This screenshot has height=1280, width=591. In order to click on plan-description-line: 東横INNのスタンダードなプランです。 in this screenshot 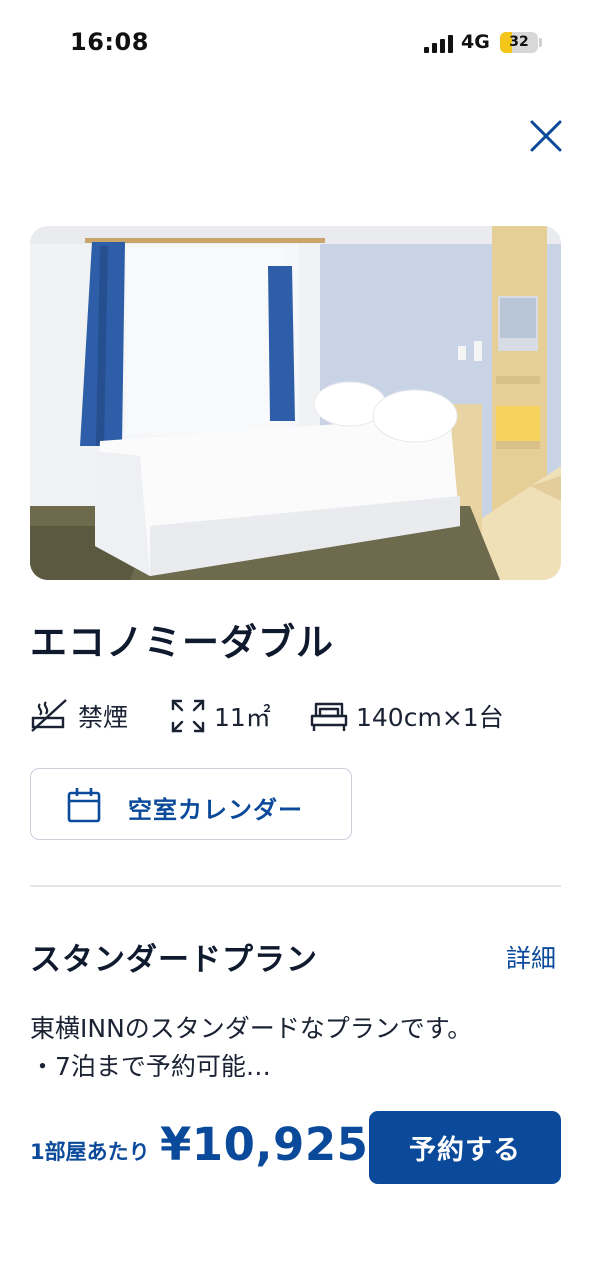, I will do `click(251, 1028)`.